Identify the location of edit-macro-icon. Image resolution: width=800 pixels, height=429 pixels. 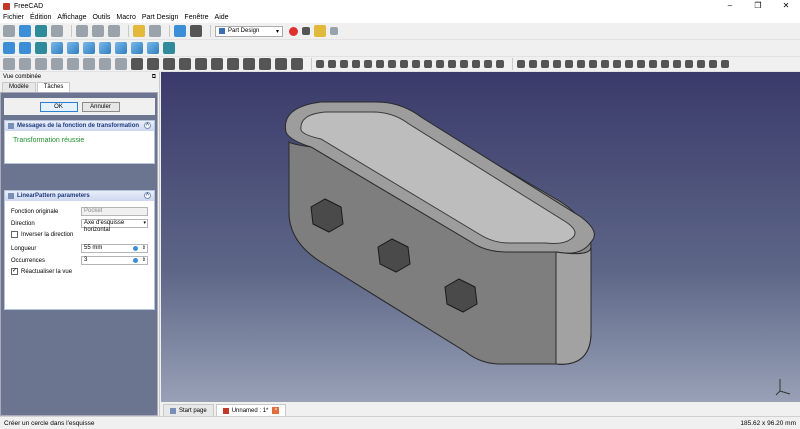
(320, 31).